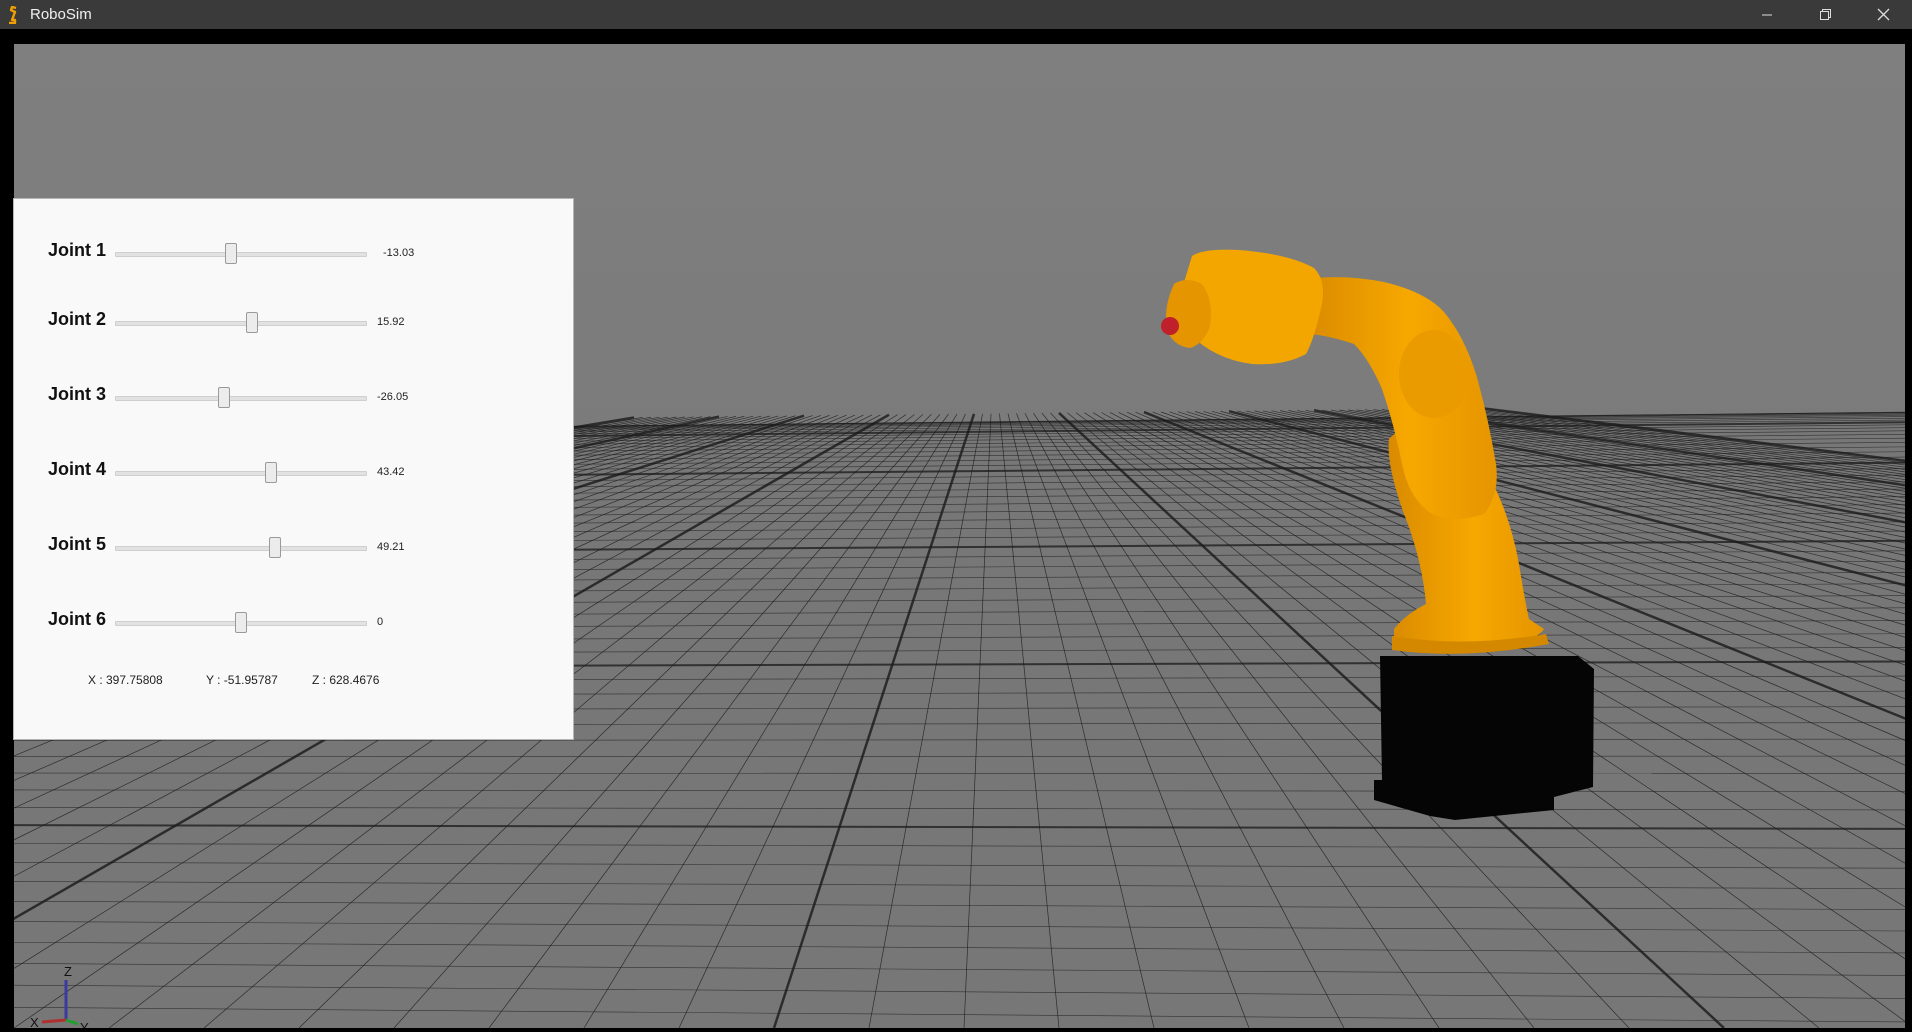  I want to click on joint-2-slider-thumb, so click(252, 322).